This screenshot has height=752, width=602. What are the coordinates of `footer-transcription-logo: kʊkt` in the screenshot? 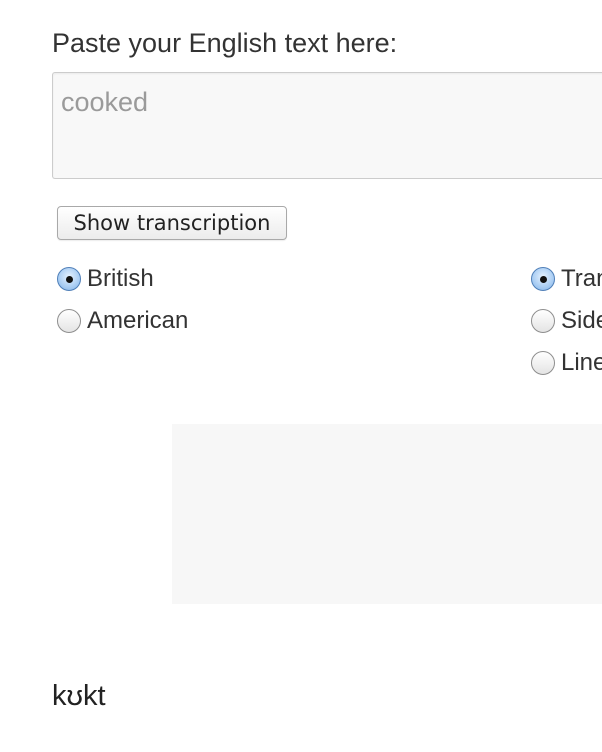 It's located at (79, 696).